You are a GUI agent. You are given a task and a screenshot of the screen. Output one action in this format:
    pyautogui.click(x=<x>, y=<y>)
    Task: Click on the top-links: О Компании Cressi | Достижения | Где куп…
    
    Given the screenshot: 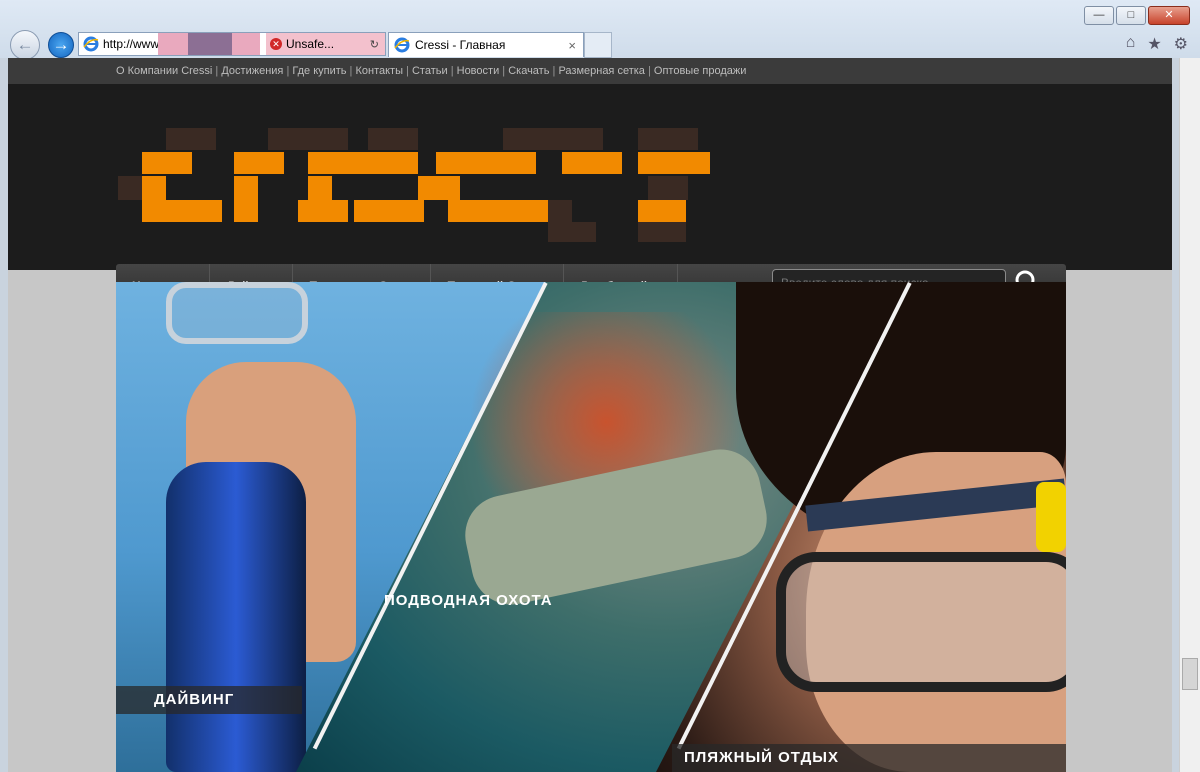 What is the action you would take?
    pyautogui.click(x=431, y=71)
    